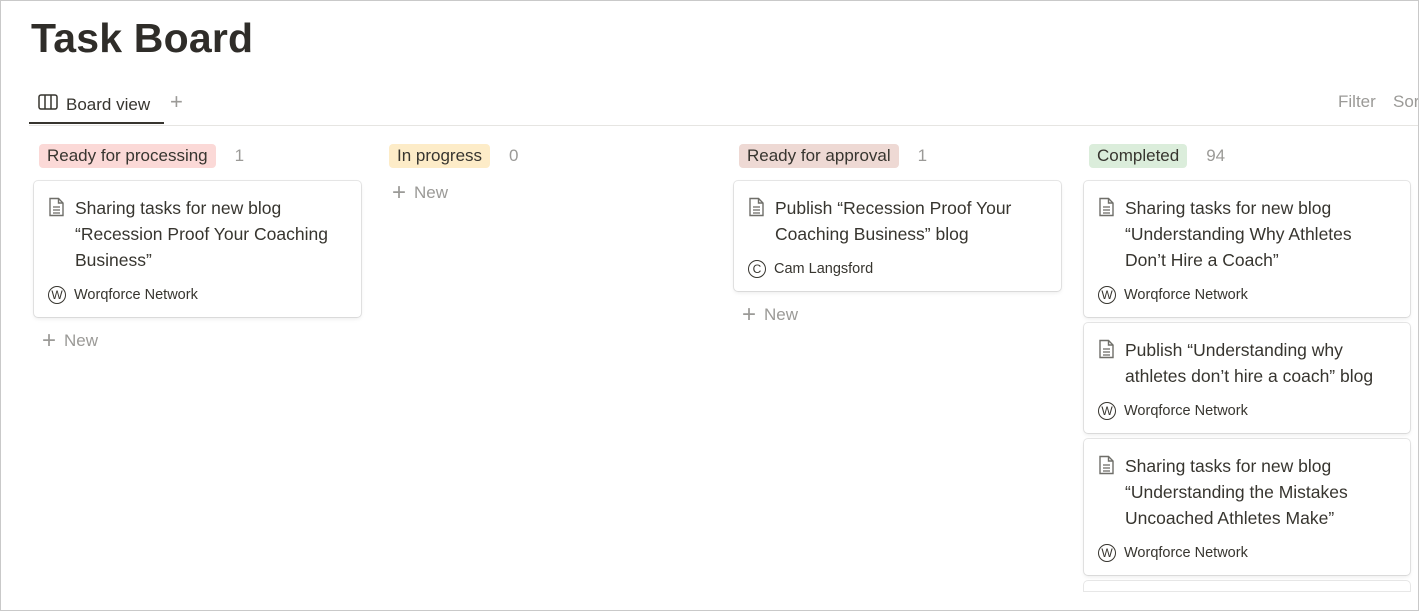 Image resolution: width=1419 pixels, height=611 pixels. I want to click on tab-board-view-label: Board view, so click(108, 104).